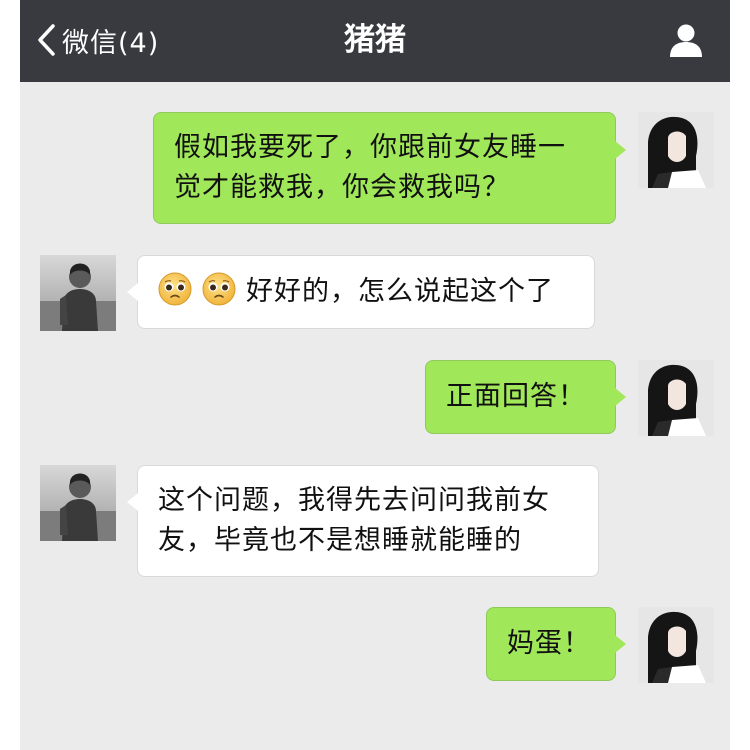 The image size is (750, 750). I want to click on message-text: 假如我要死了，你跟前女友睡一, so click(370, 147).